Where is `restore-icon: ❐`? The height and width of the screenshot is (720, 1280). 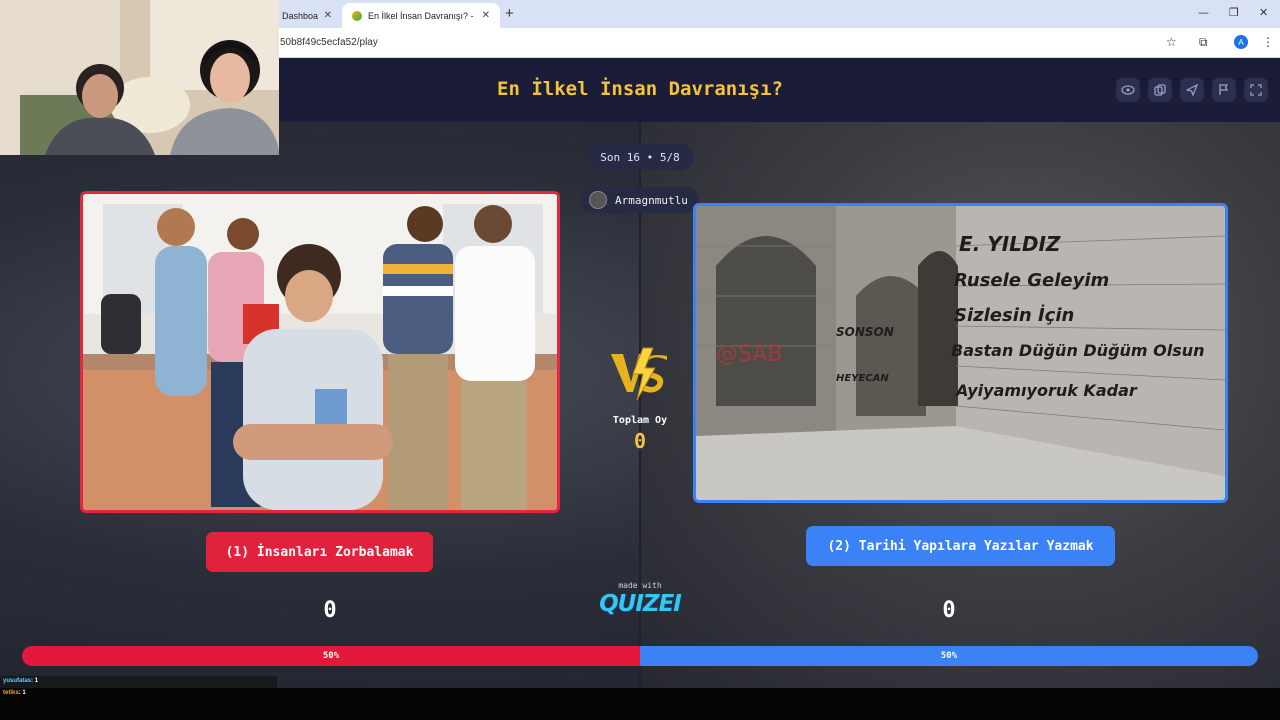
restore-icon: ❐ is located at coordinates (1234, 12).